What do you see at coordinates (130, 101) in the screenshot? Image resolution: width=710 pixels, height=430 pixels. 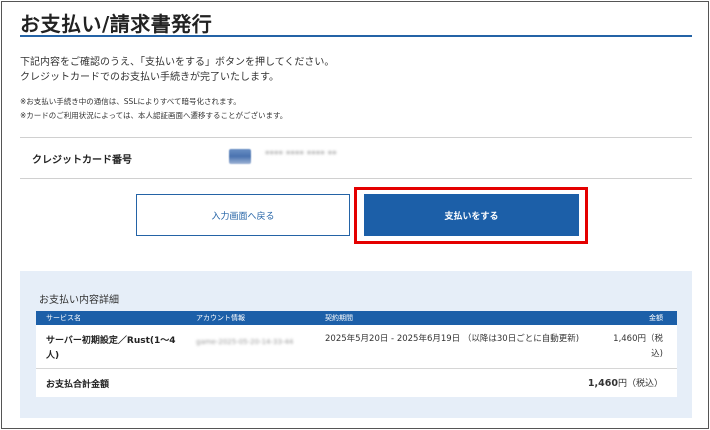 I see `note-ssl: ※お支払い手続き中の通信は、SSLによりすべて暗号化されます。` at bounding box center [130, 101].